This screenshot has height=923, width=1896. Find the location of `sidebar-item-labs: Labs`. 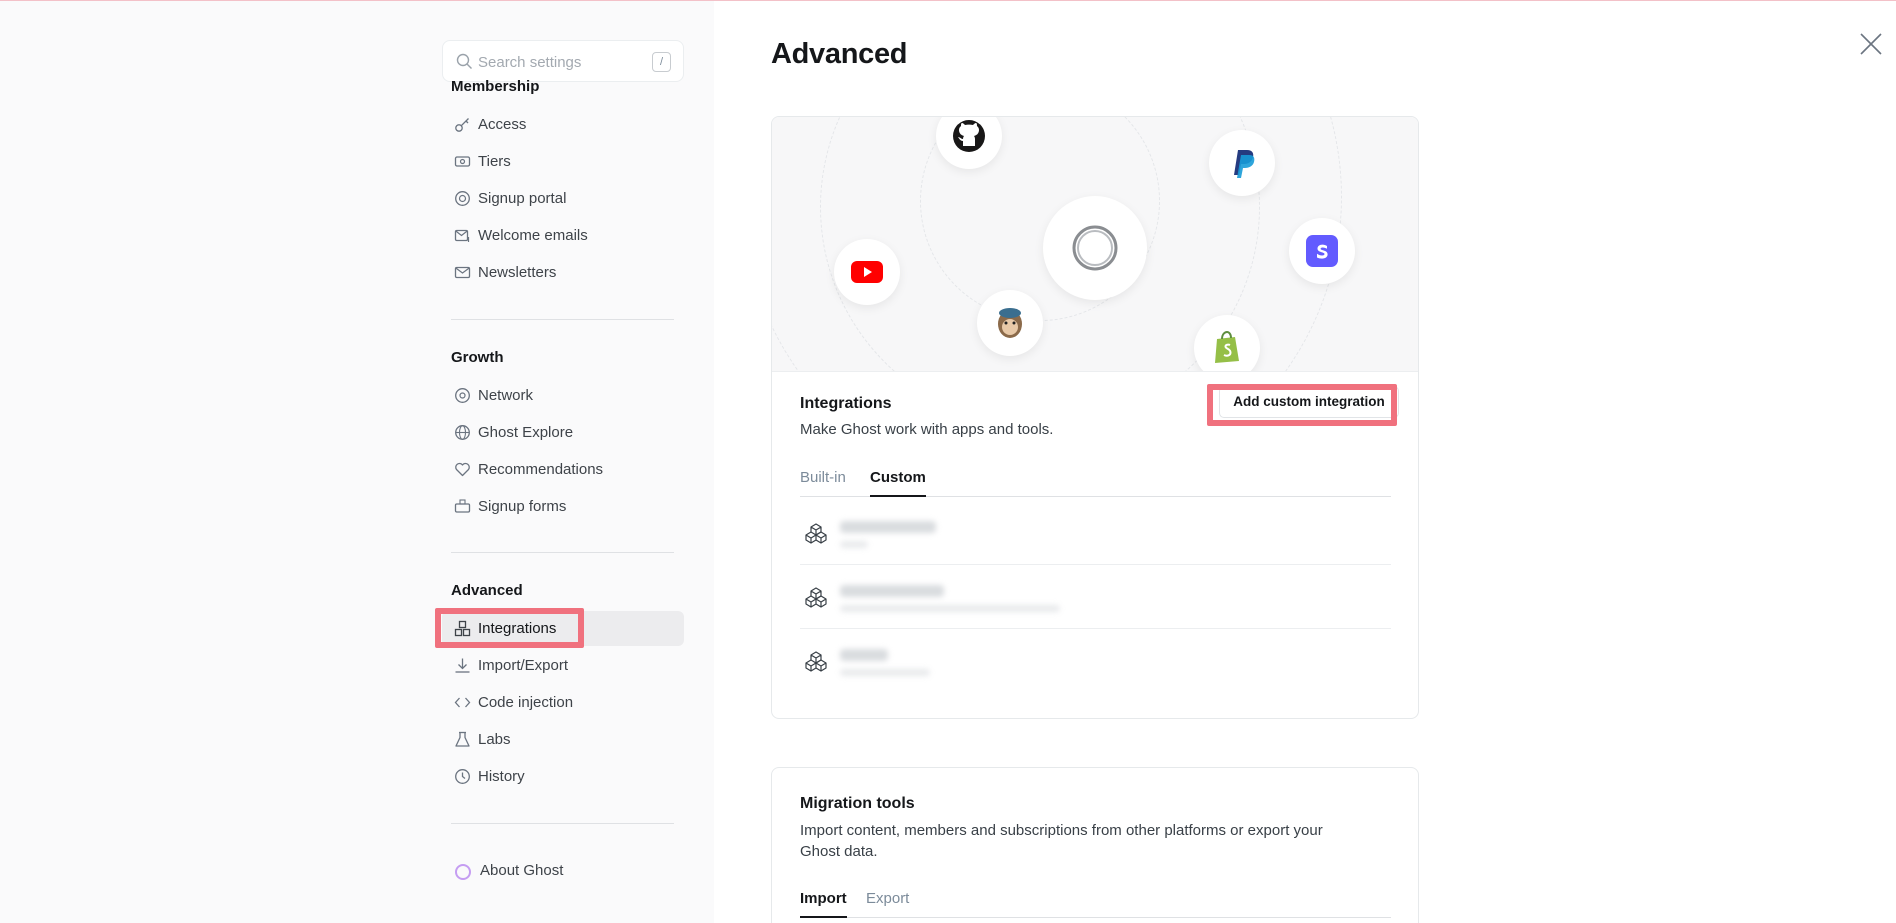

sidebar-item-labs: Labs is located at coordinates (563, 739).